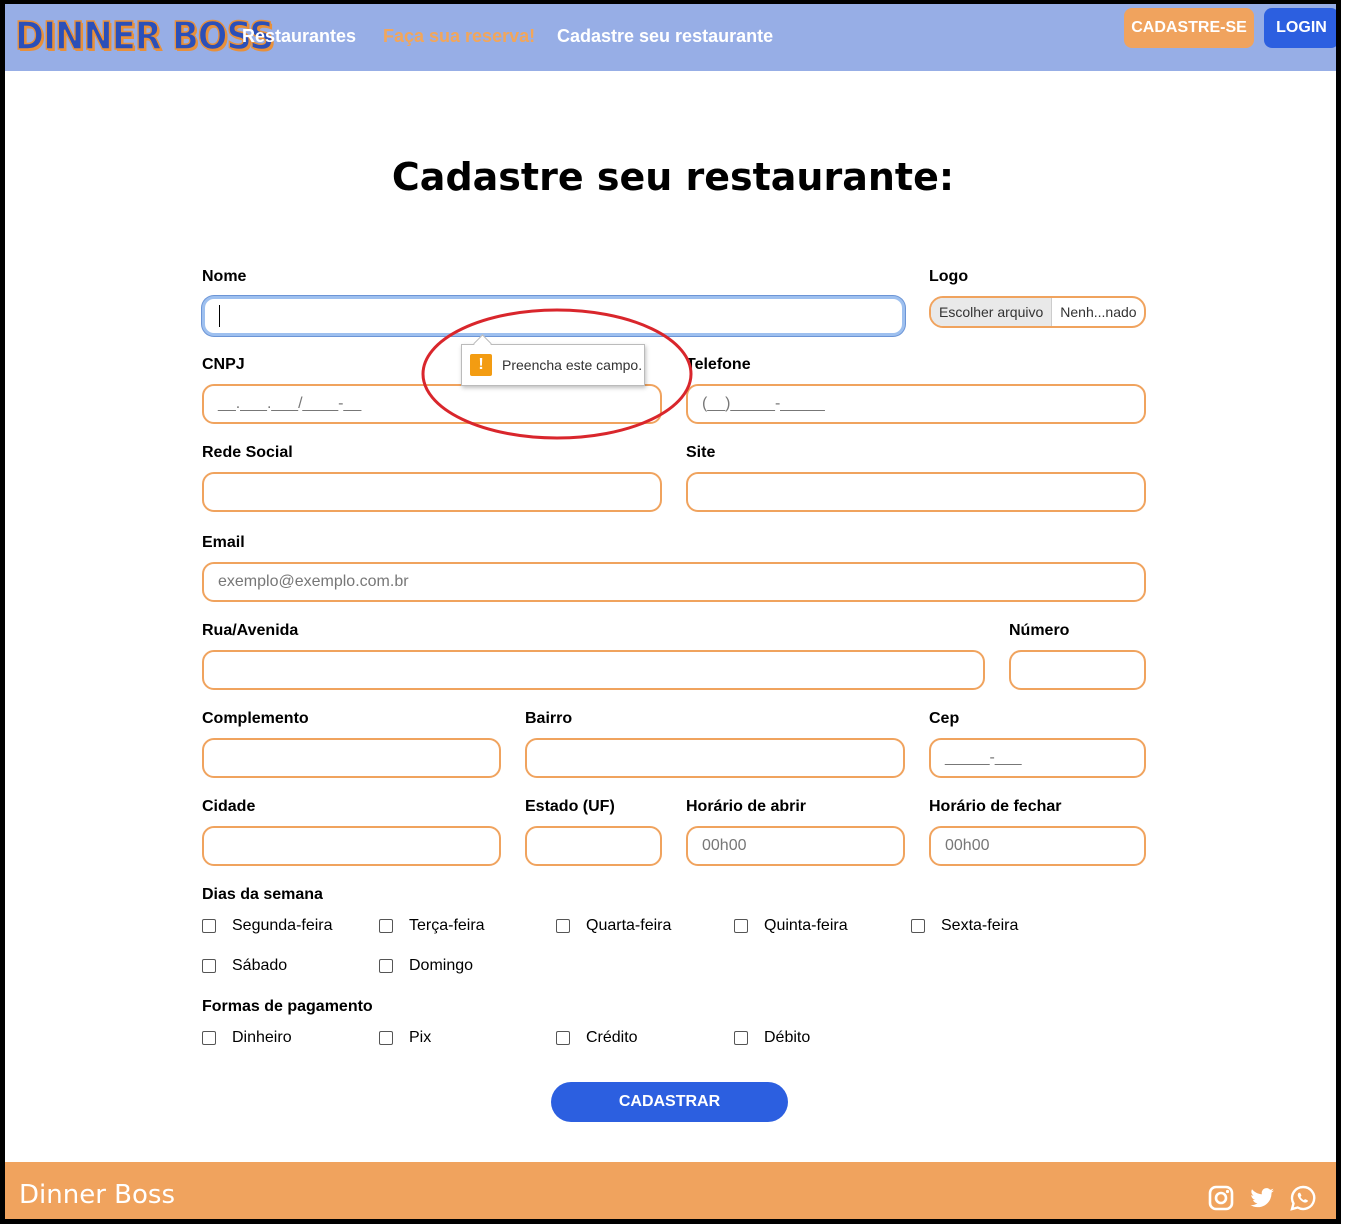  Describe the element at coordinates (665, 36) in the screenshot. I see `nav-cadastre-restaurante: Cadastre seu restaurante` at that location.